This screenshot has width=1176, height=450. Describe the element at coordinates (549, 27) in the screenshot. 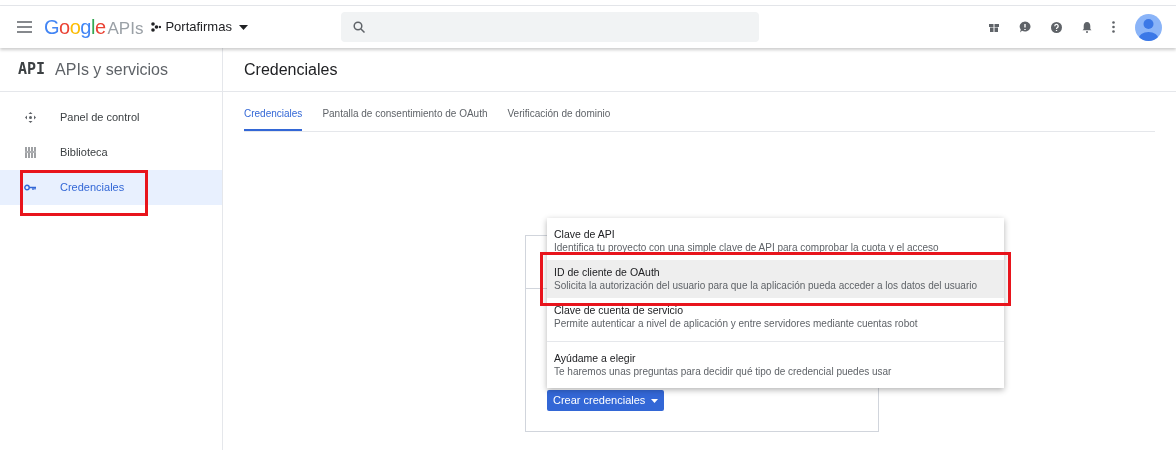

I see `search-field` at that location.